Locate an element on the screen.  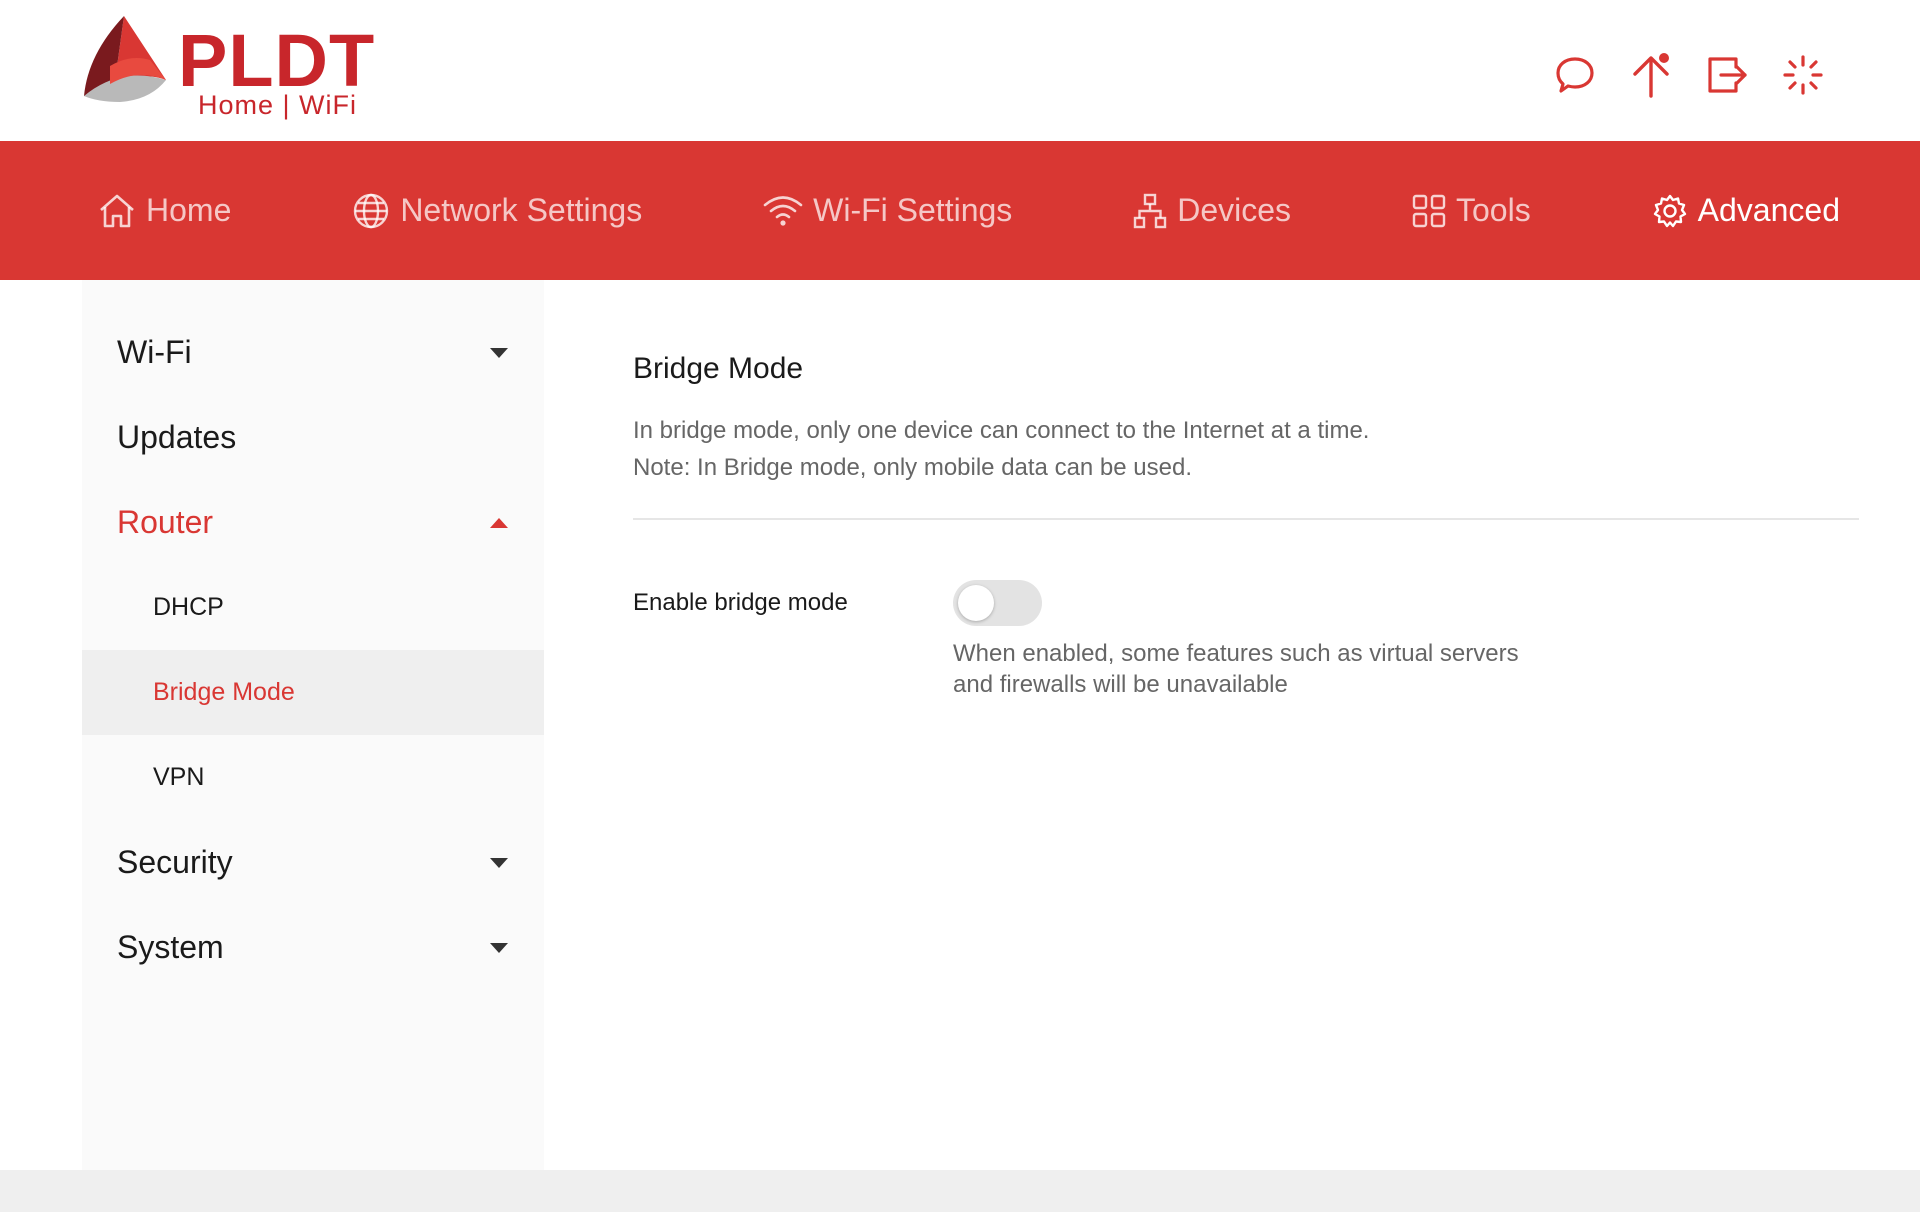
logo-wordmark: PLDT is located at coordinates (277, 60).